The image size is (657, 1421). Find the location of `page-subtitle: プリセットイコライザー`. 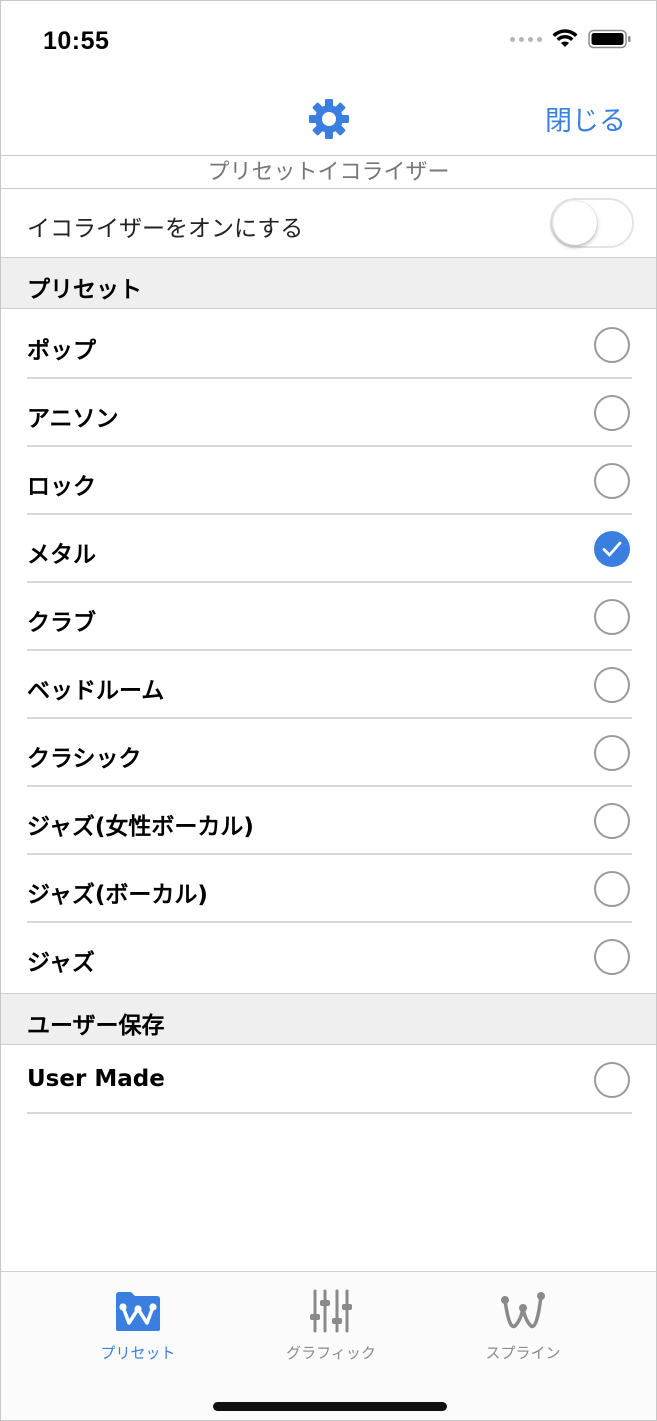

page-subtitle: プリセットイコライザー is located at coordinates (328, 172).